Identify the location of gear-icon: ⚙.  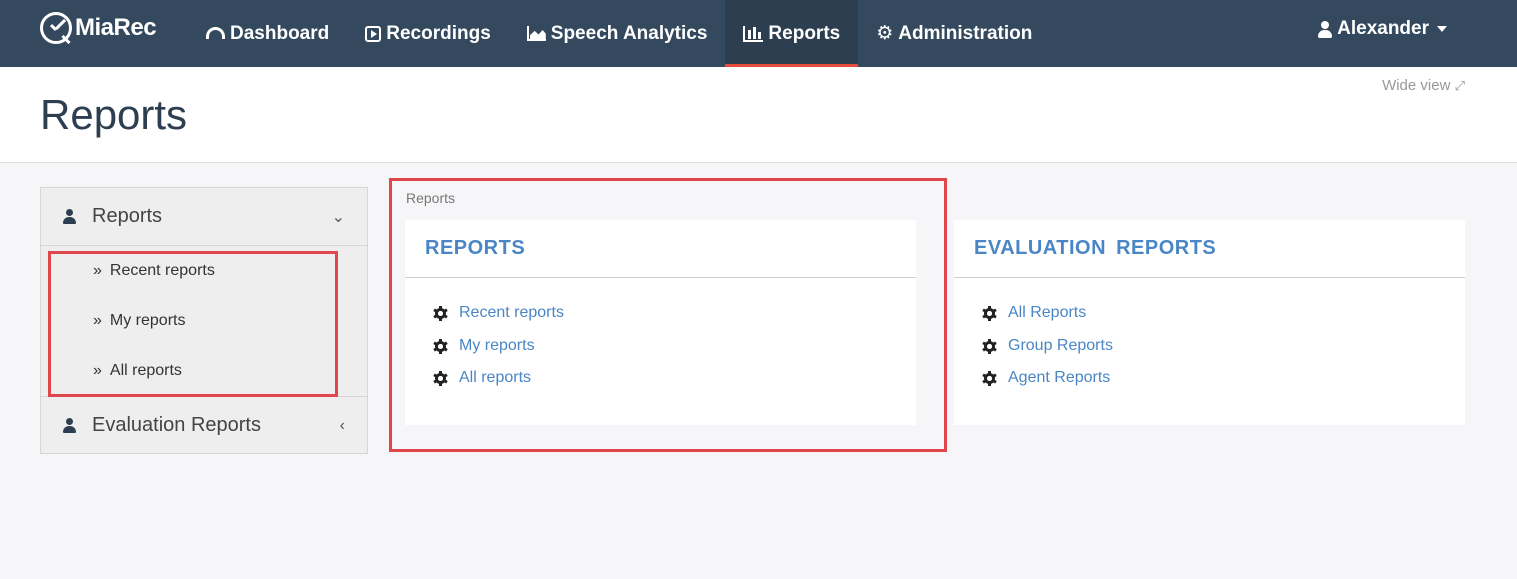
(885, 33).